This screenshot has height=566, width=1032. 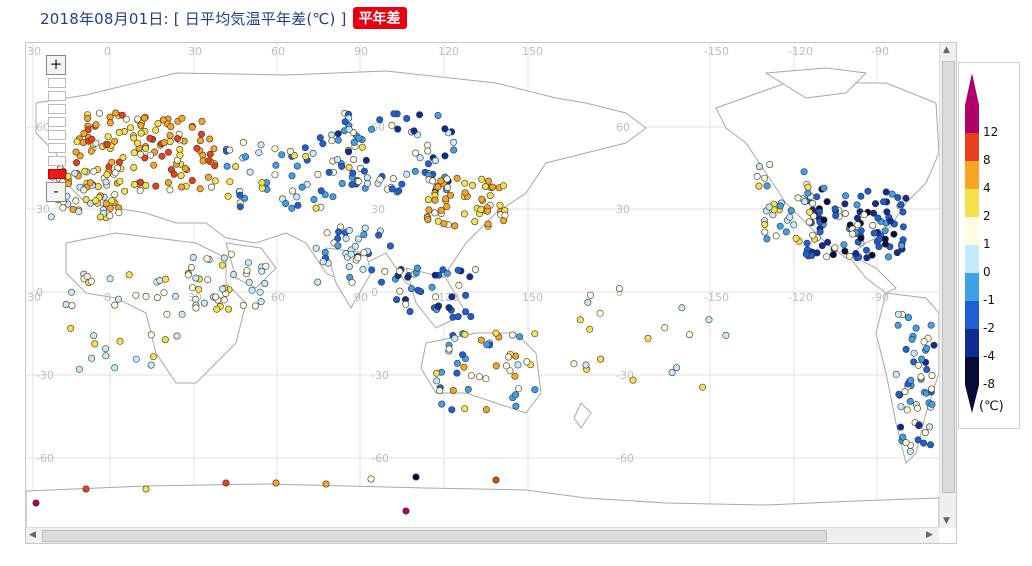 I want to click on zoom-level-step-current, so click(x=57, y=174).